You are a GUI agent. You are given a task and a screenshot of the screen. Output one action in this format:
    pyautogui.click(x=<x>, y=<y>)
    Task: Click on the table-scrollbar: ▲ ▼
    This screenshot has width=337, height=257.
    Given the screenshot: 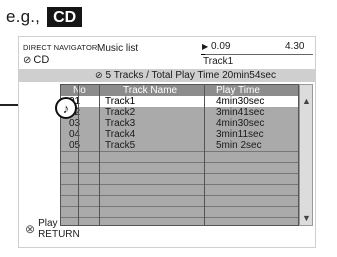 What is the action you would take?
    pyautogui.click(x=306, y=155)
    